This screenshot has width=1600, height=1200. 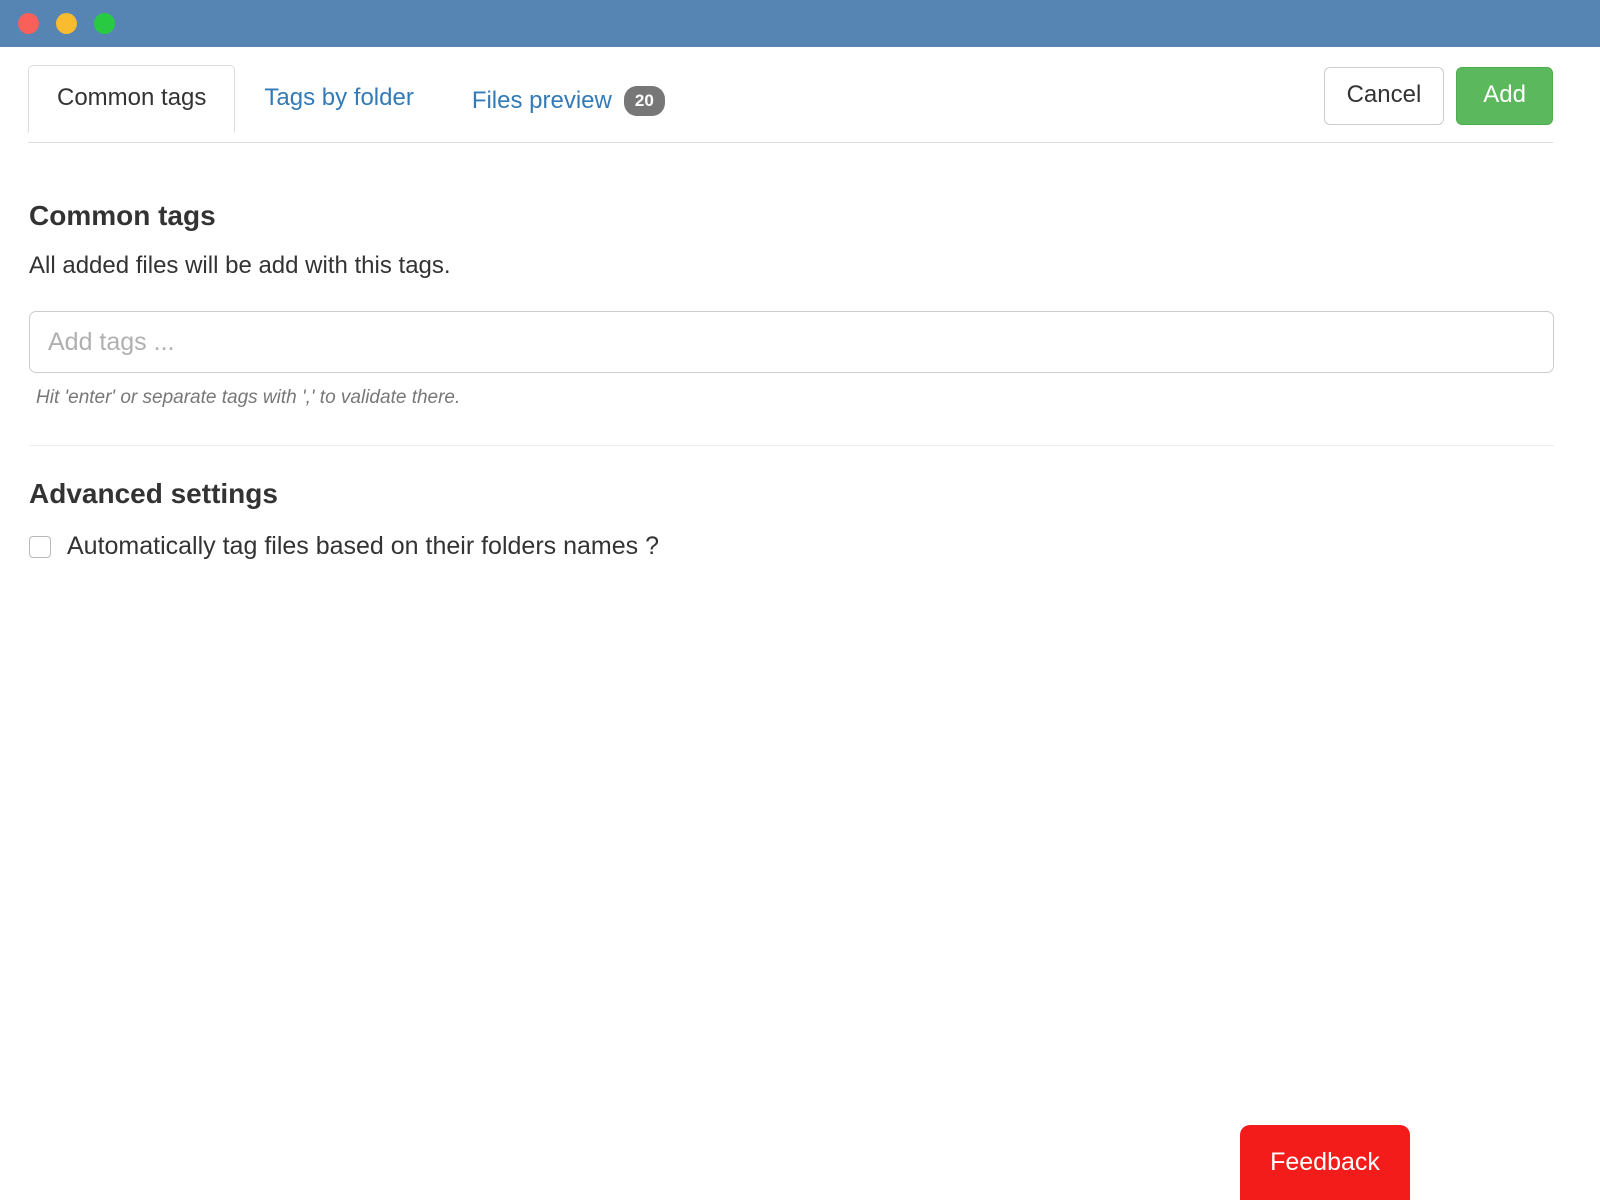 I want to click on minimize-window-icon, so click(x=66, y=23).